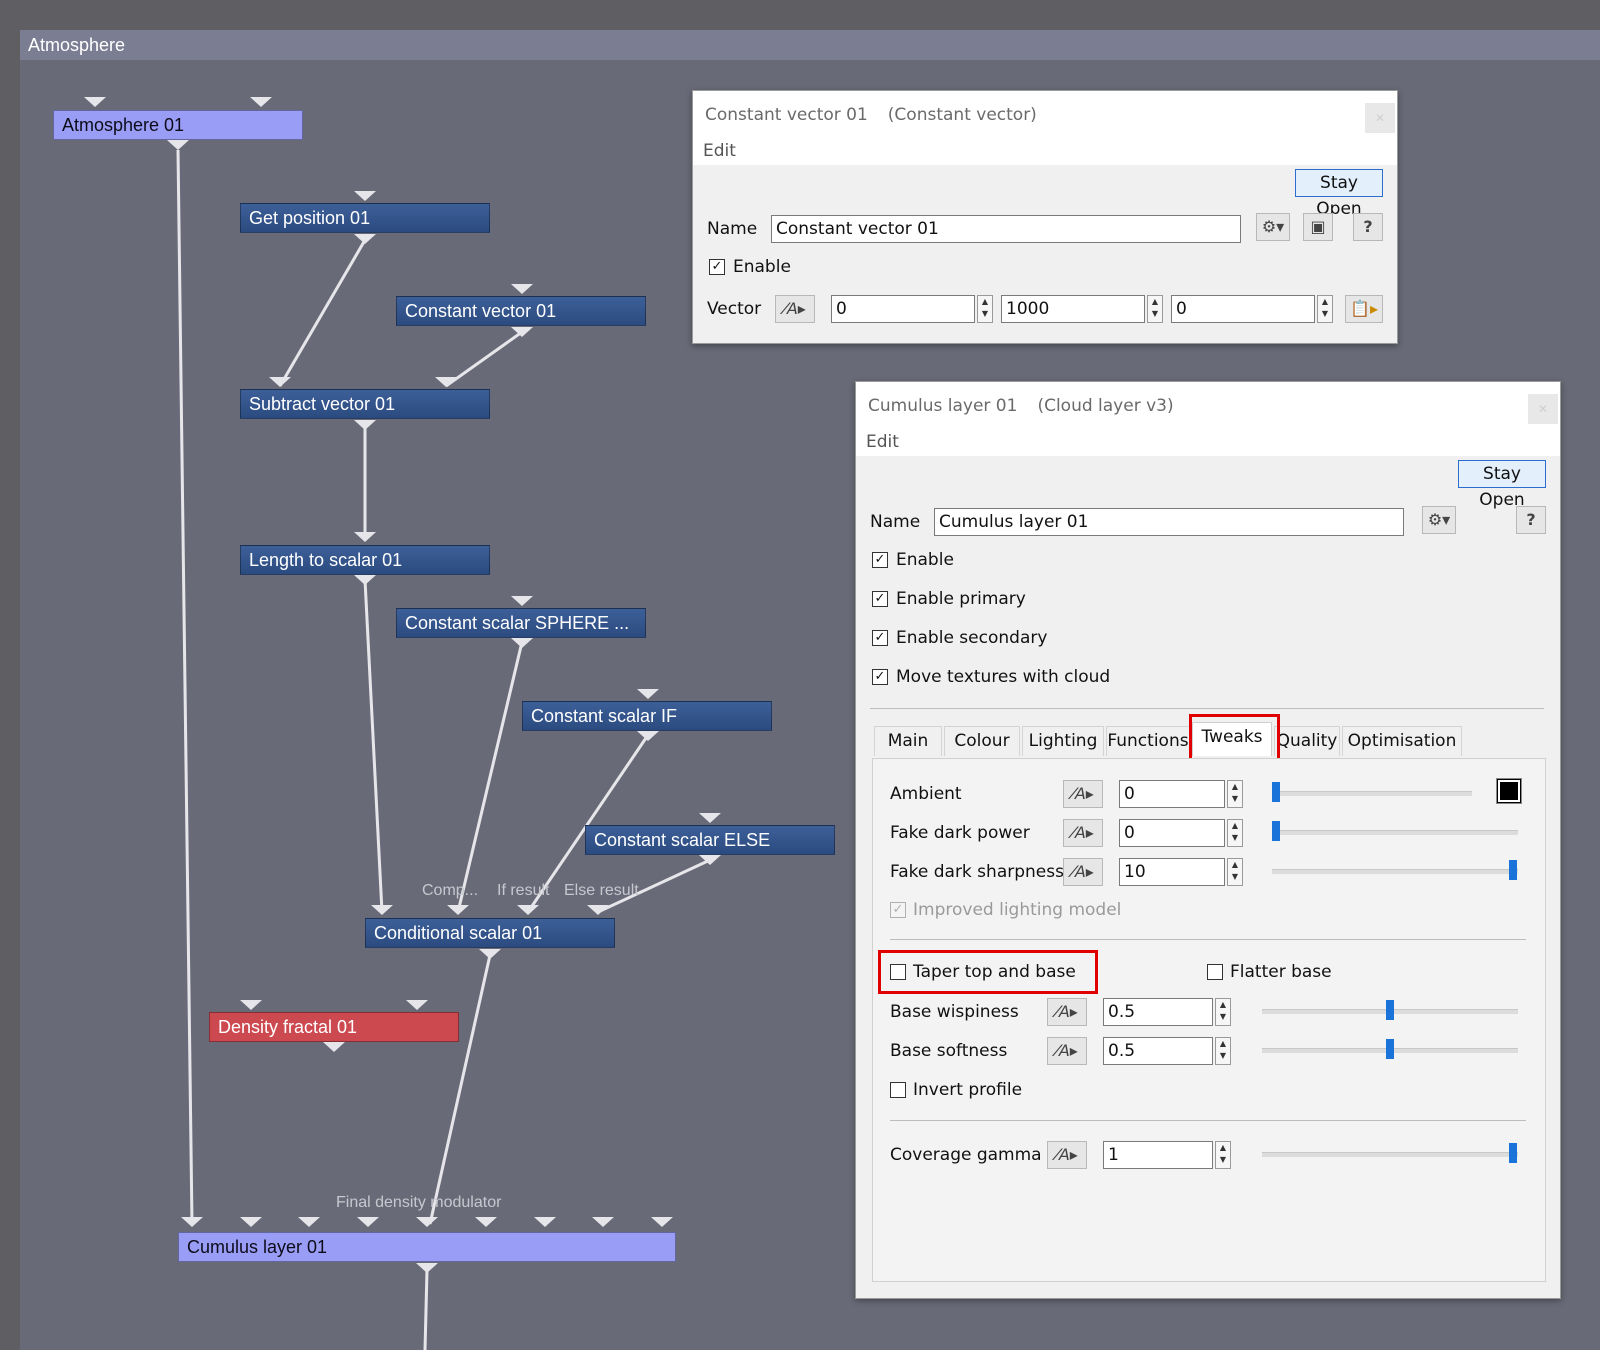 This screenshot has height=1350, width=1600. I want to click on fake-dark-power-spinner: ▲ ▼, so click(1235, 833).